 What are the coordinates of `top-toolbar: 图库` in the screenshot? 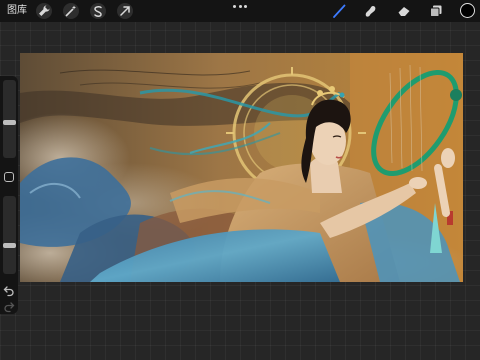 It's located at (240, 11).